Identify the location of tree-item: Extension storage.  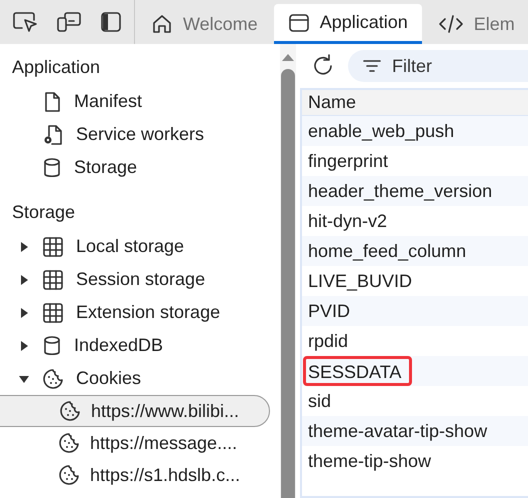
(148, 312).